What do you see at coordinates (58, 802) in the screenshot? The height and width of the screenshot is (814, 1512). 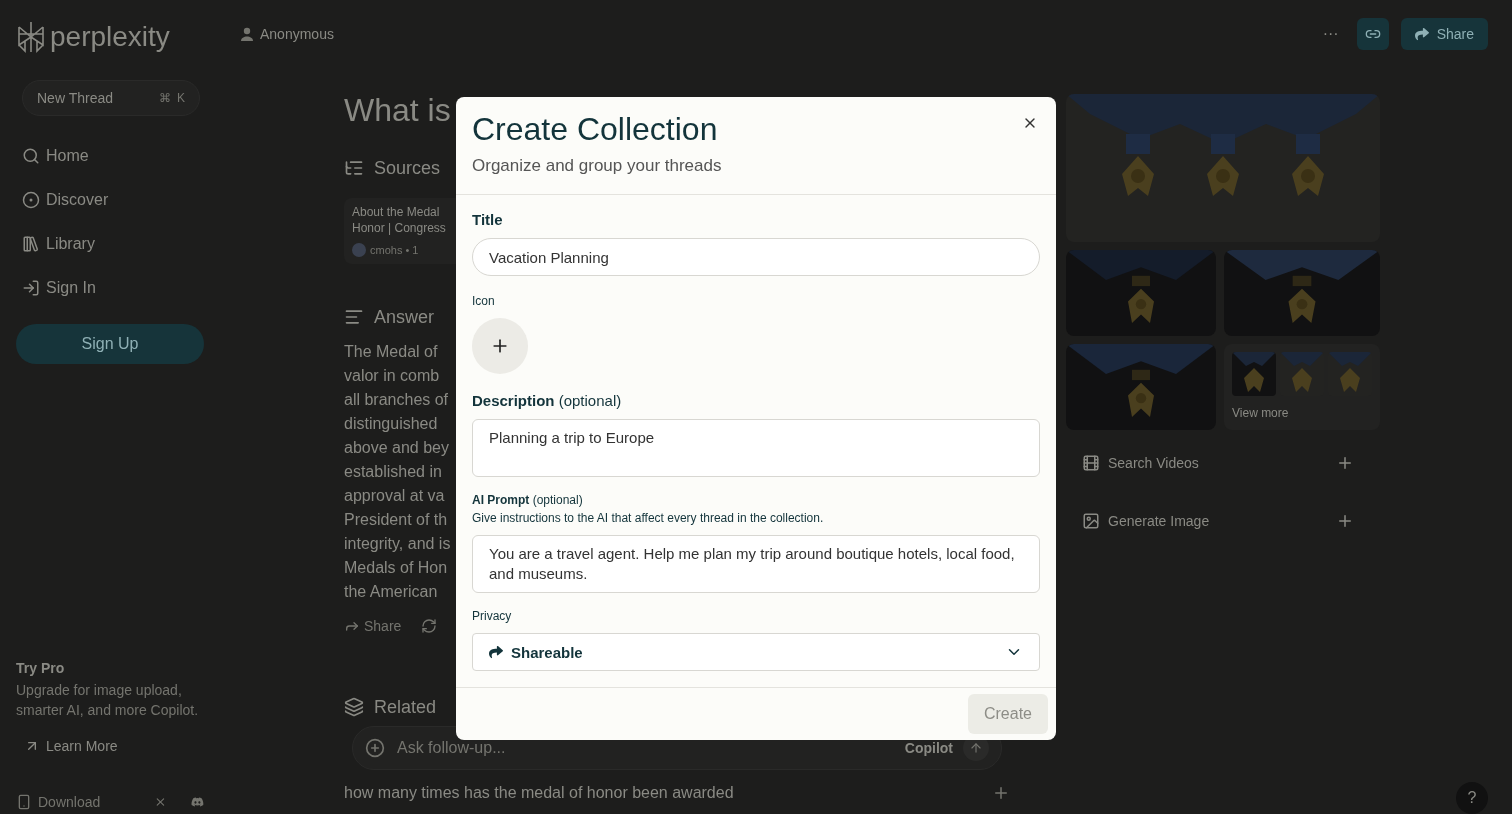 I see `download-link: Download` at bounding box center [58, 802].